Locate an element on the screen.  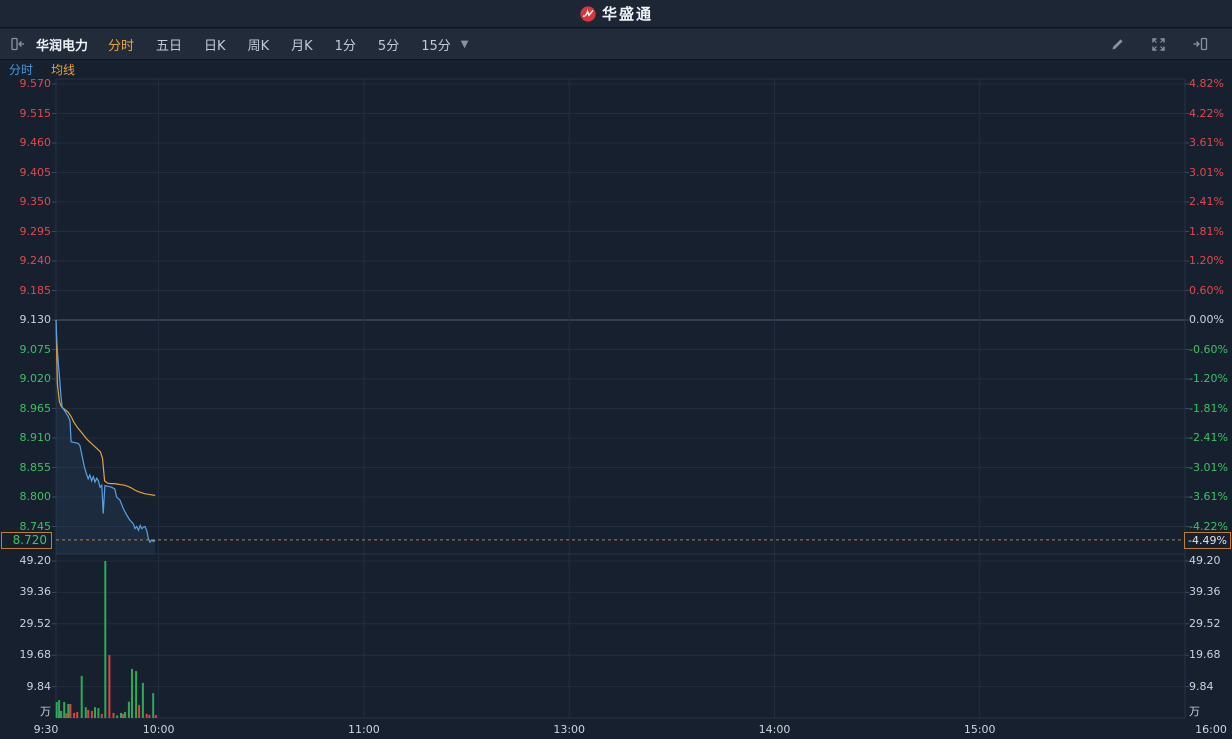
price-axis-label: 9.075 is located at coordinates (35, 349).